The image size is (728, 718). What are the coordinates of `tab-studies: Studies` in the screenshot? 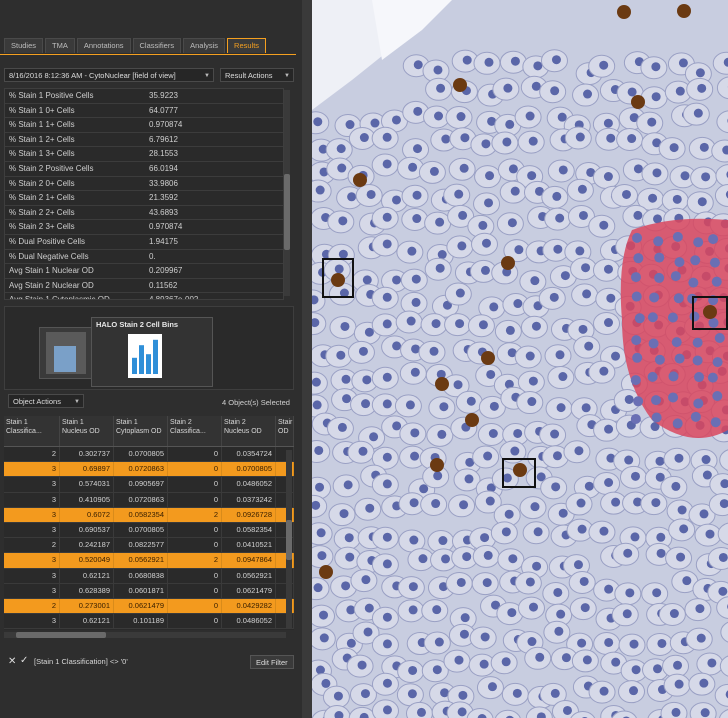 It's located at (24, 45).